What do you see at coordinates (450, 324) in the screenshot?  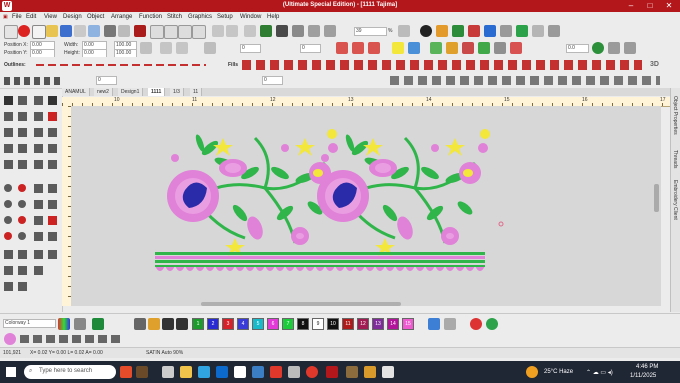 I see `sort-colors-icon` at bounding box center [450, 324].